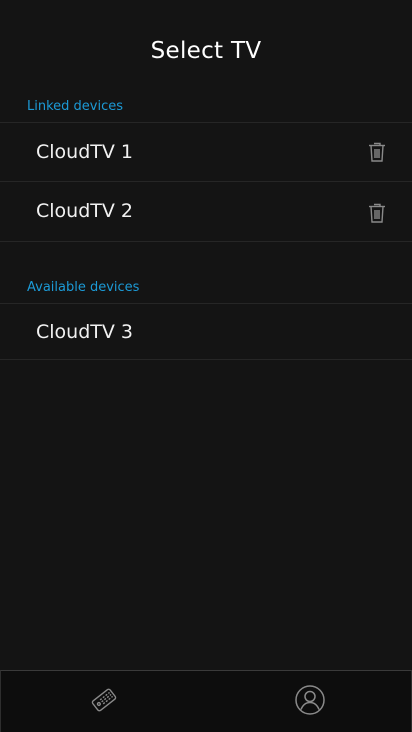 Image resolution: width=412 pixels, height=732 pixels. Describe the element at coordinates (206, 152) in the screenshot. I see `linked-device-row-cloudtv-1: CloudTV 1` at that location.